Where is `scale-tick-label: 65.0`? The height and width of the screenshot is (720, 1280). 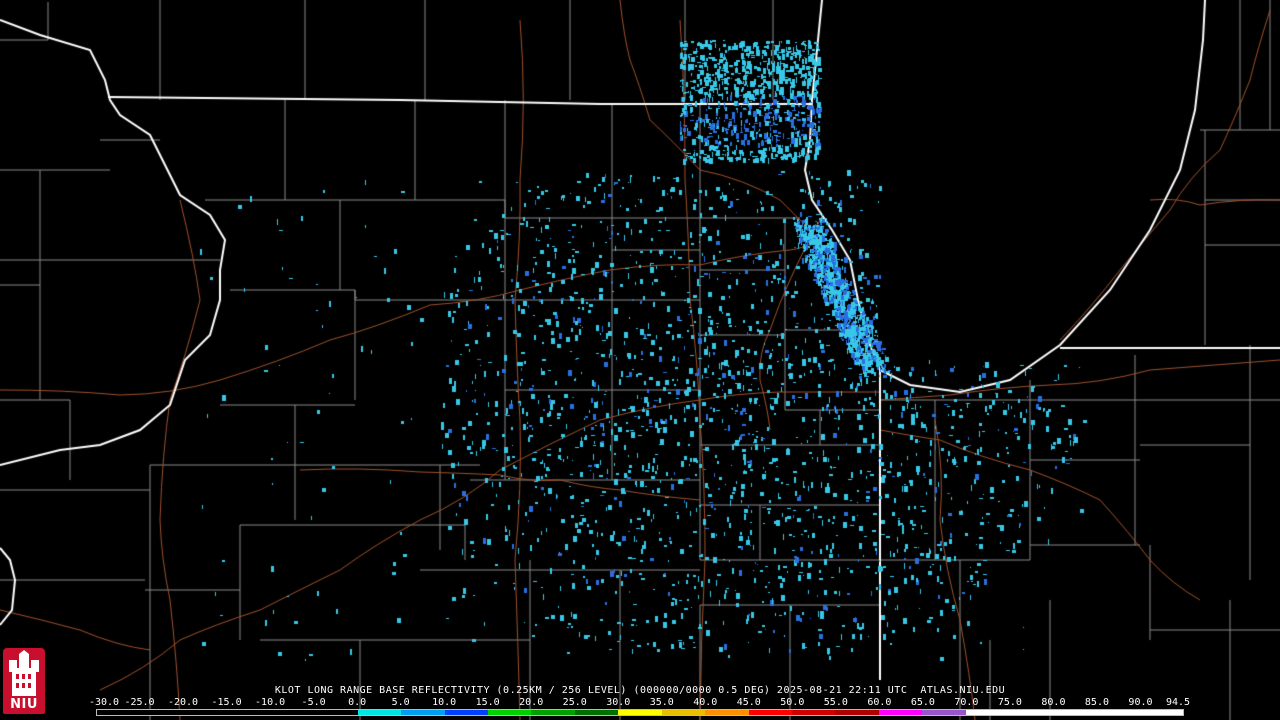
scale-tick-label: 65.0 is located at coordinates (922, 702).